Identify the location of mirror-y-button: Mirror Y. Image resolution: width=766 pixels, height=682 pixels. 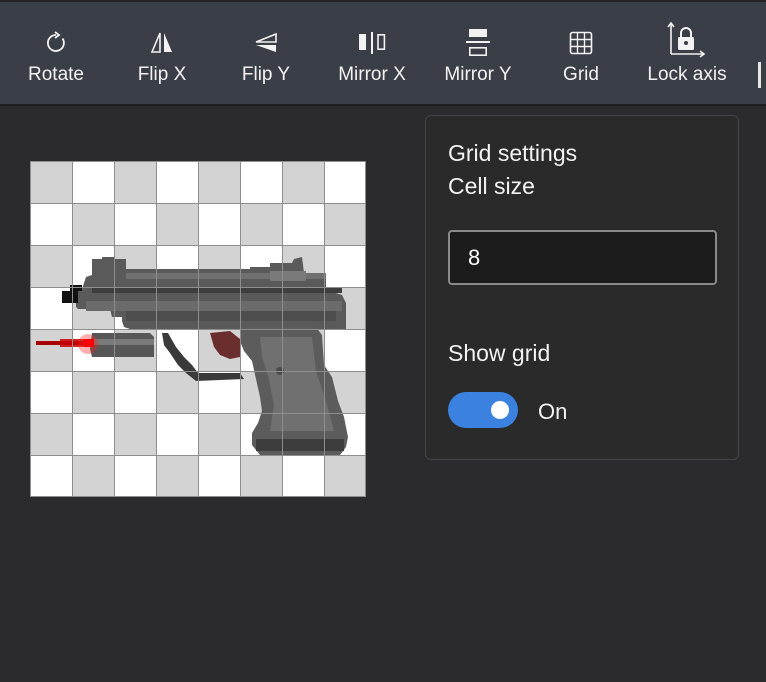
(478, 54).